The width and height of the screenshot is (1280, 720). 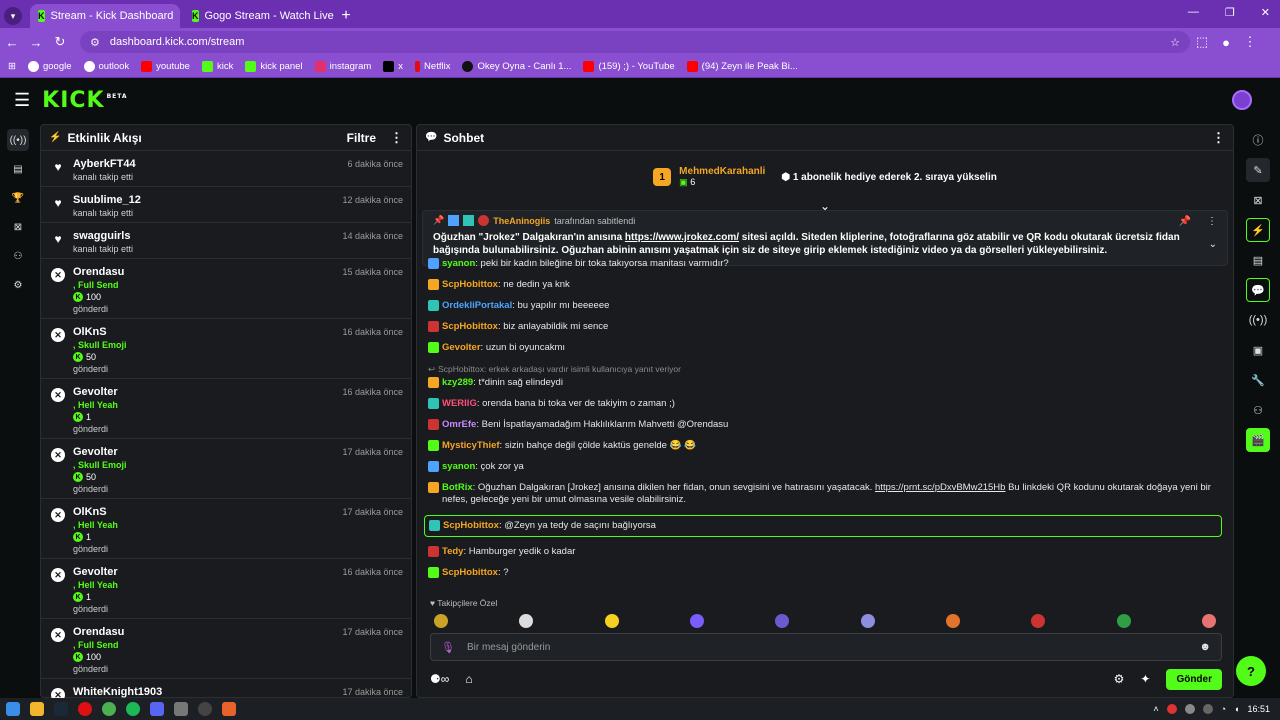 I want to click on analytics-icon: ▤, so click(x=18, y=169).